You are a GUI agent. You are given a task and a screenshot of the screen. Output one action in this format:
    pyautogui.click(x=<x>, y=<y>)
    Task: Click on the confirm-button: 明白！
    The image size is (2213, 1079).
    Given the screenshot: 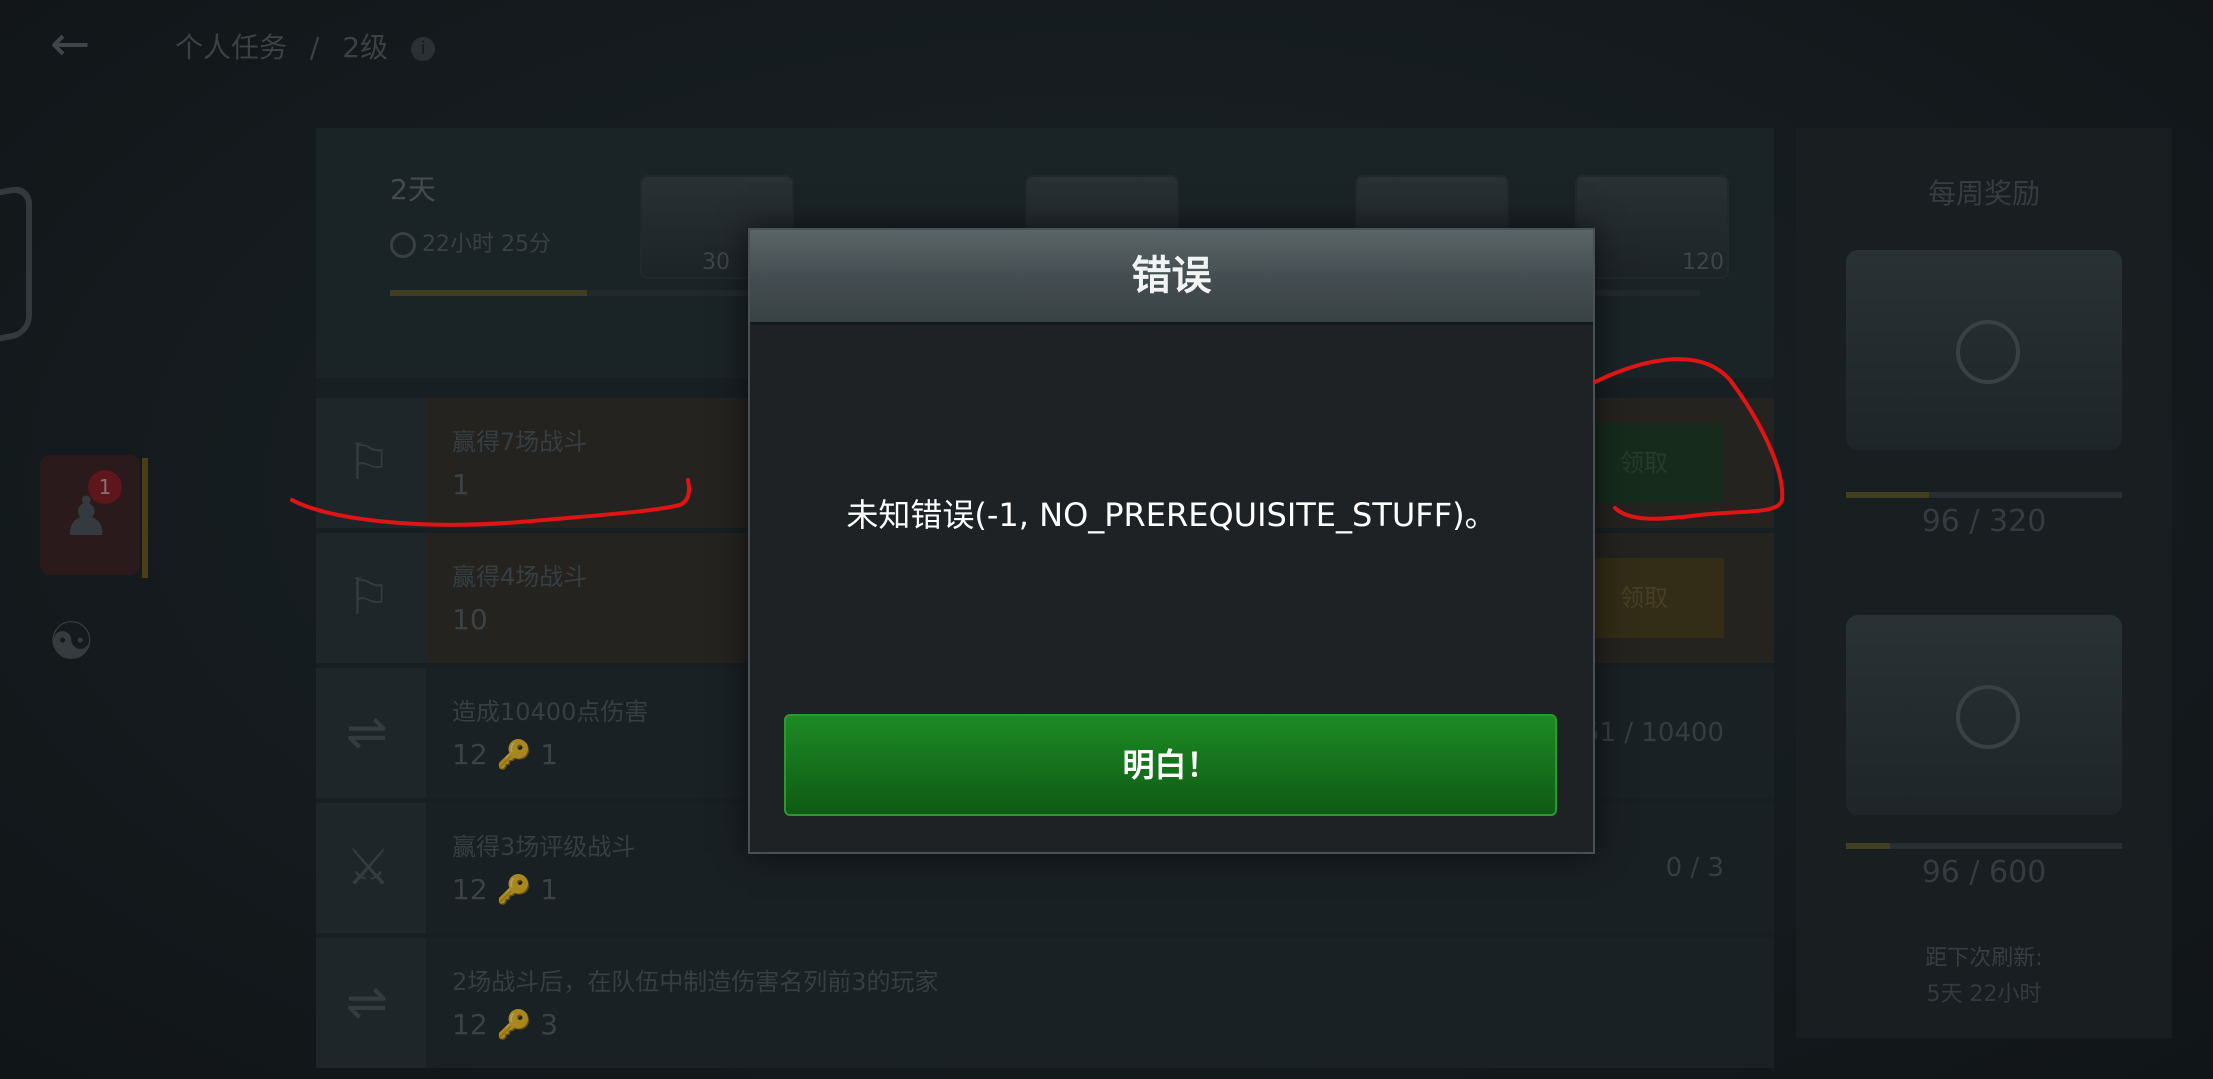 What is the action you would take?
    pyautogui.click(x=1170, y=765)
    